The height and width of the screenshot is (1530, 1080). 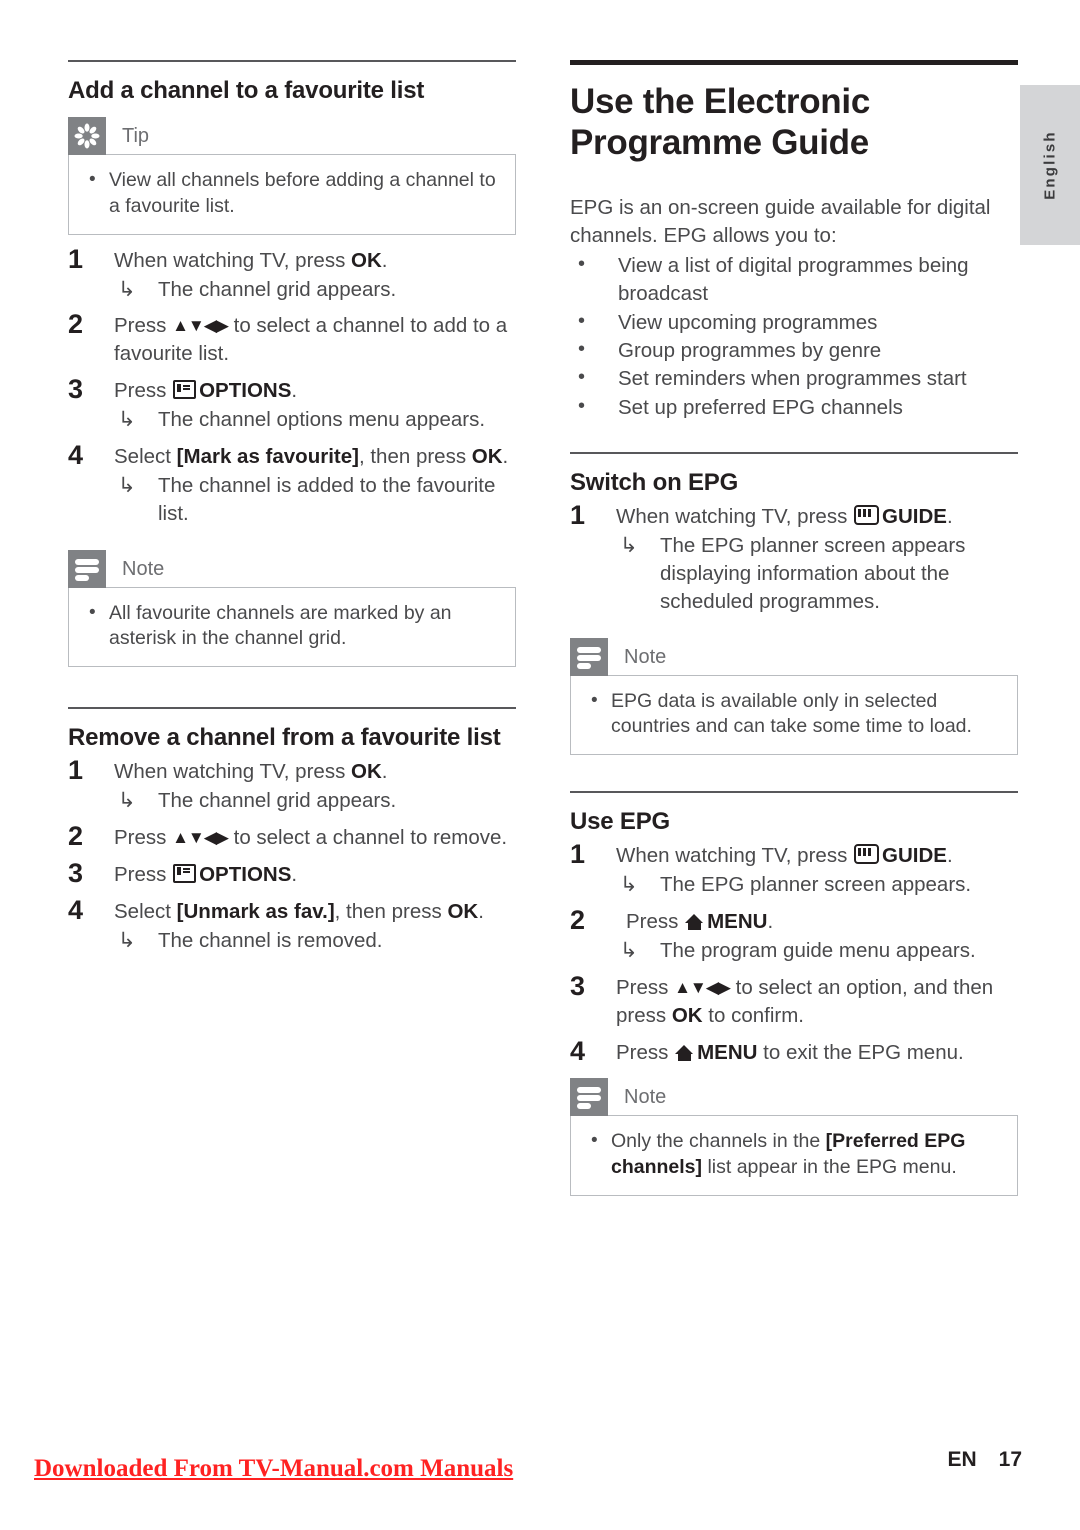 What do you see at coordinates (578, 920) in the screenshot?
I see `step-number: 2` at bounding box center [578, 920].